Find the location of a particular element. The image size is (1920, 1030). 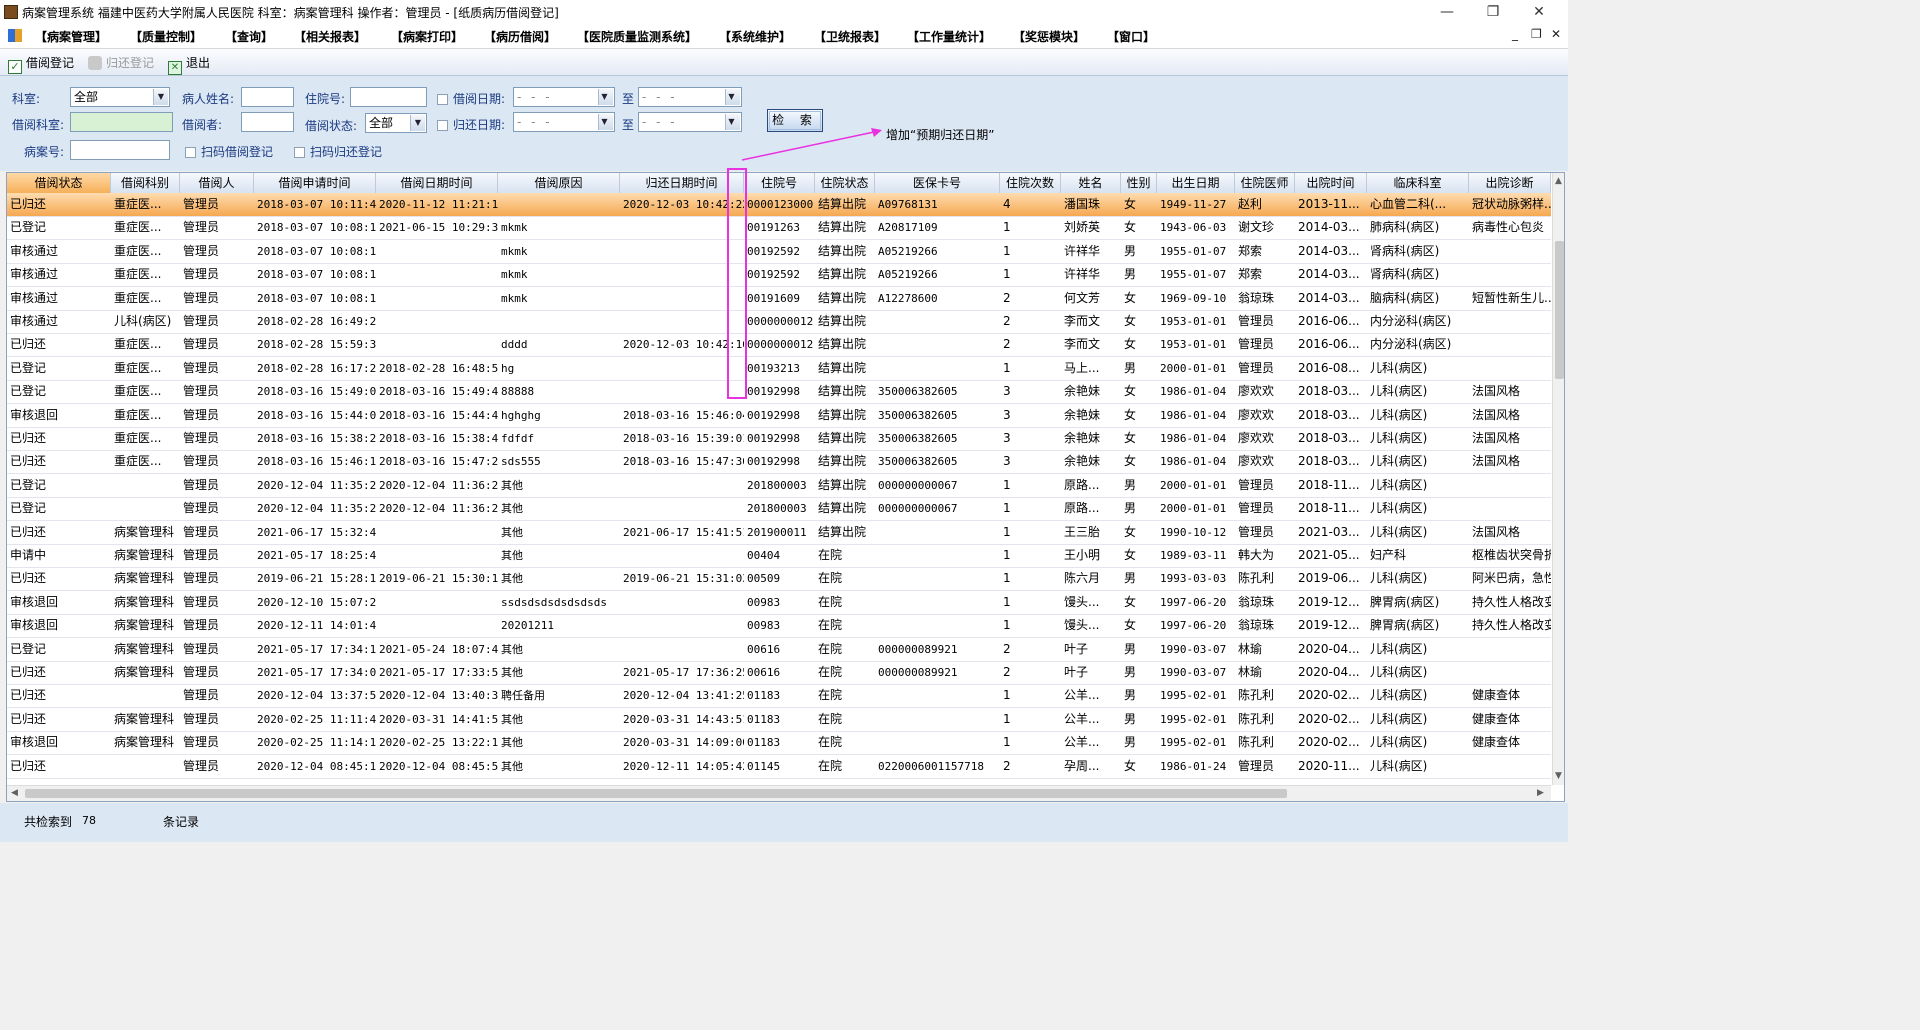

column-header-attending-doctor: 住院医师 is located at coordinates (1265, 183).